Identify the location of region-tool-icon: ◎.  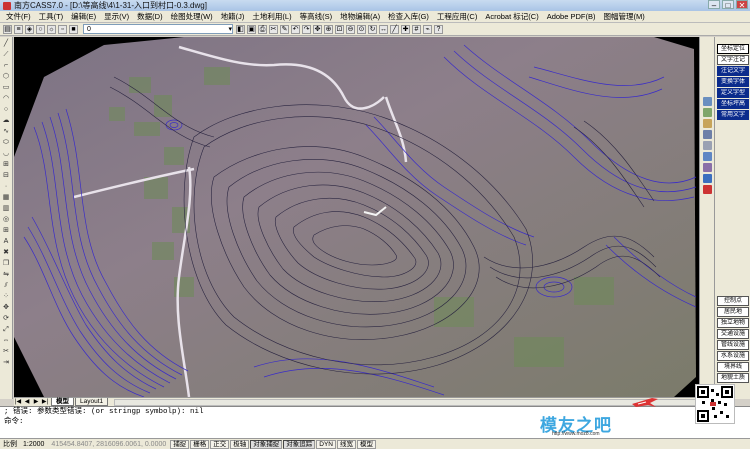
(6, 219).